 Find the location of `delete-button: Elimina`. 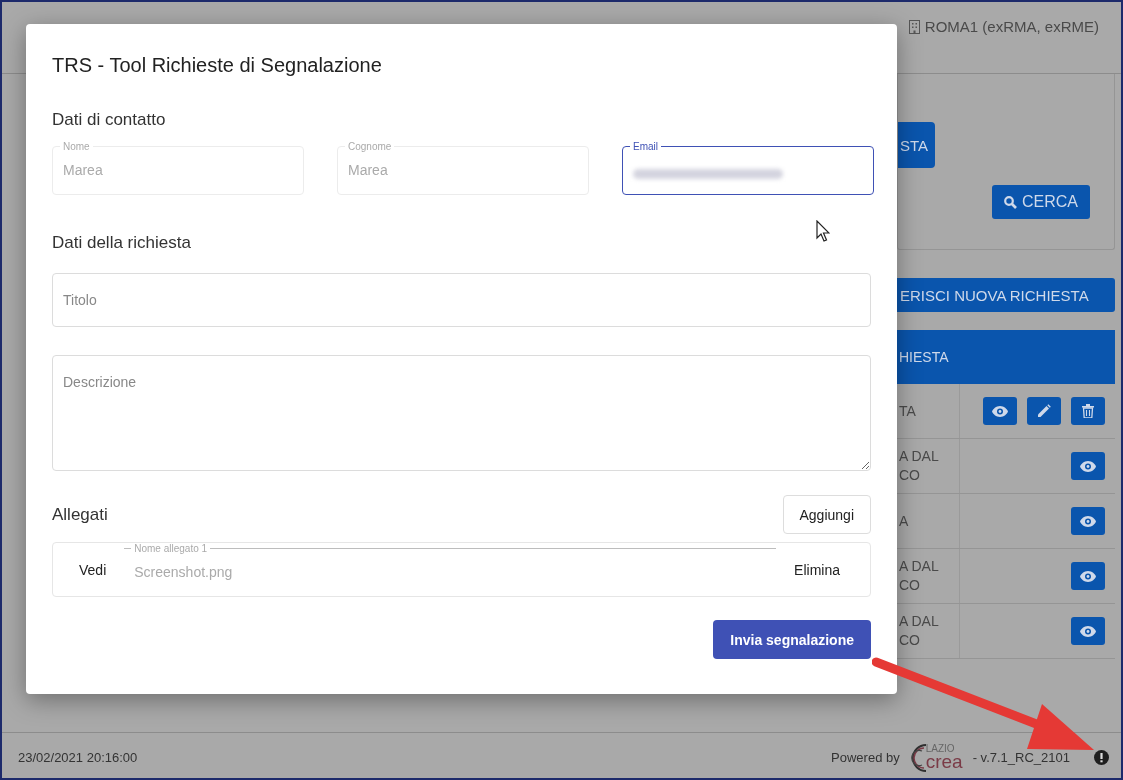

delete-button: Elimina is located at coordinates (817, 569).